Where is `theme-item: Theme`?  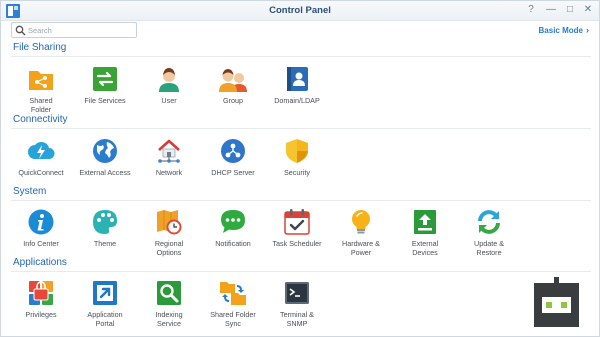 theme-item: Theme is located at coordinates (105, 228).